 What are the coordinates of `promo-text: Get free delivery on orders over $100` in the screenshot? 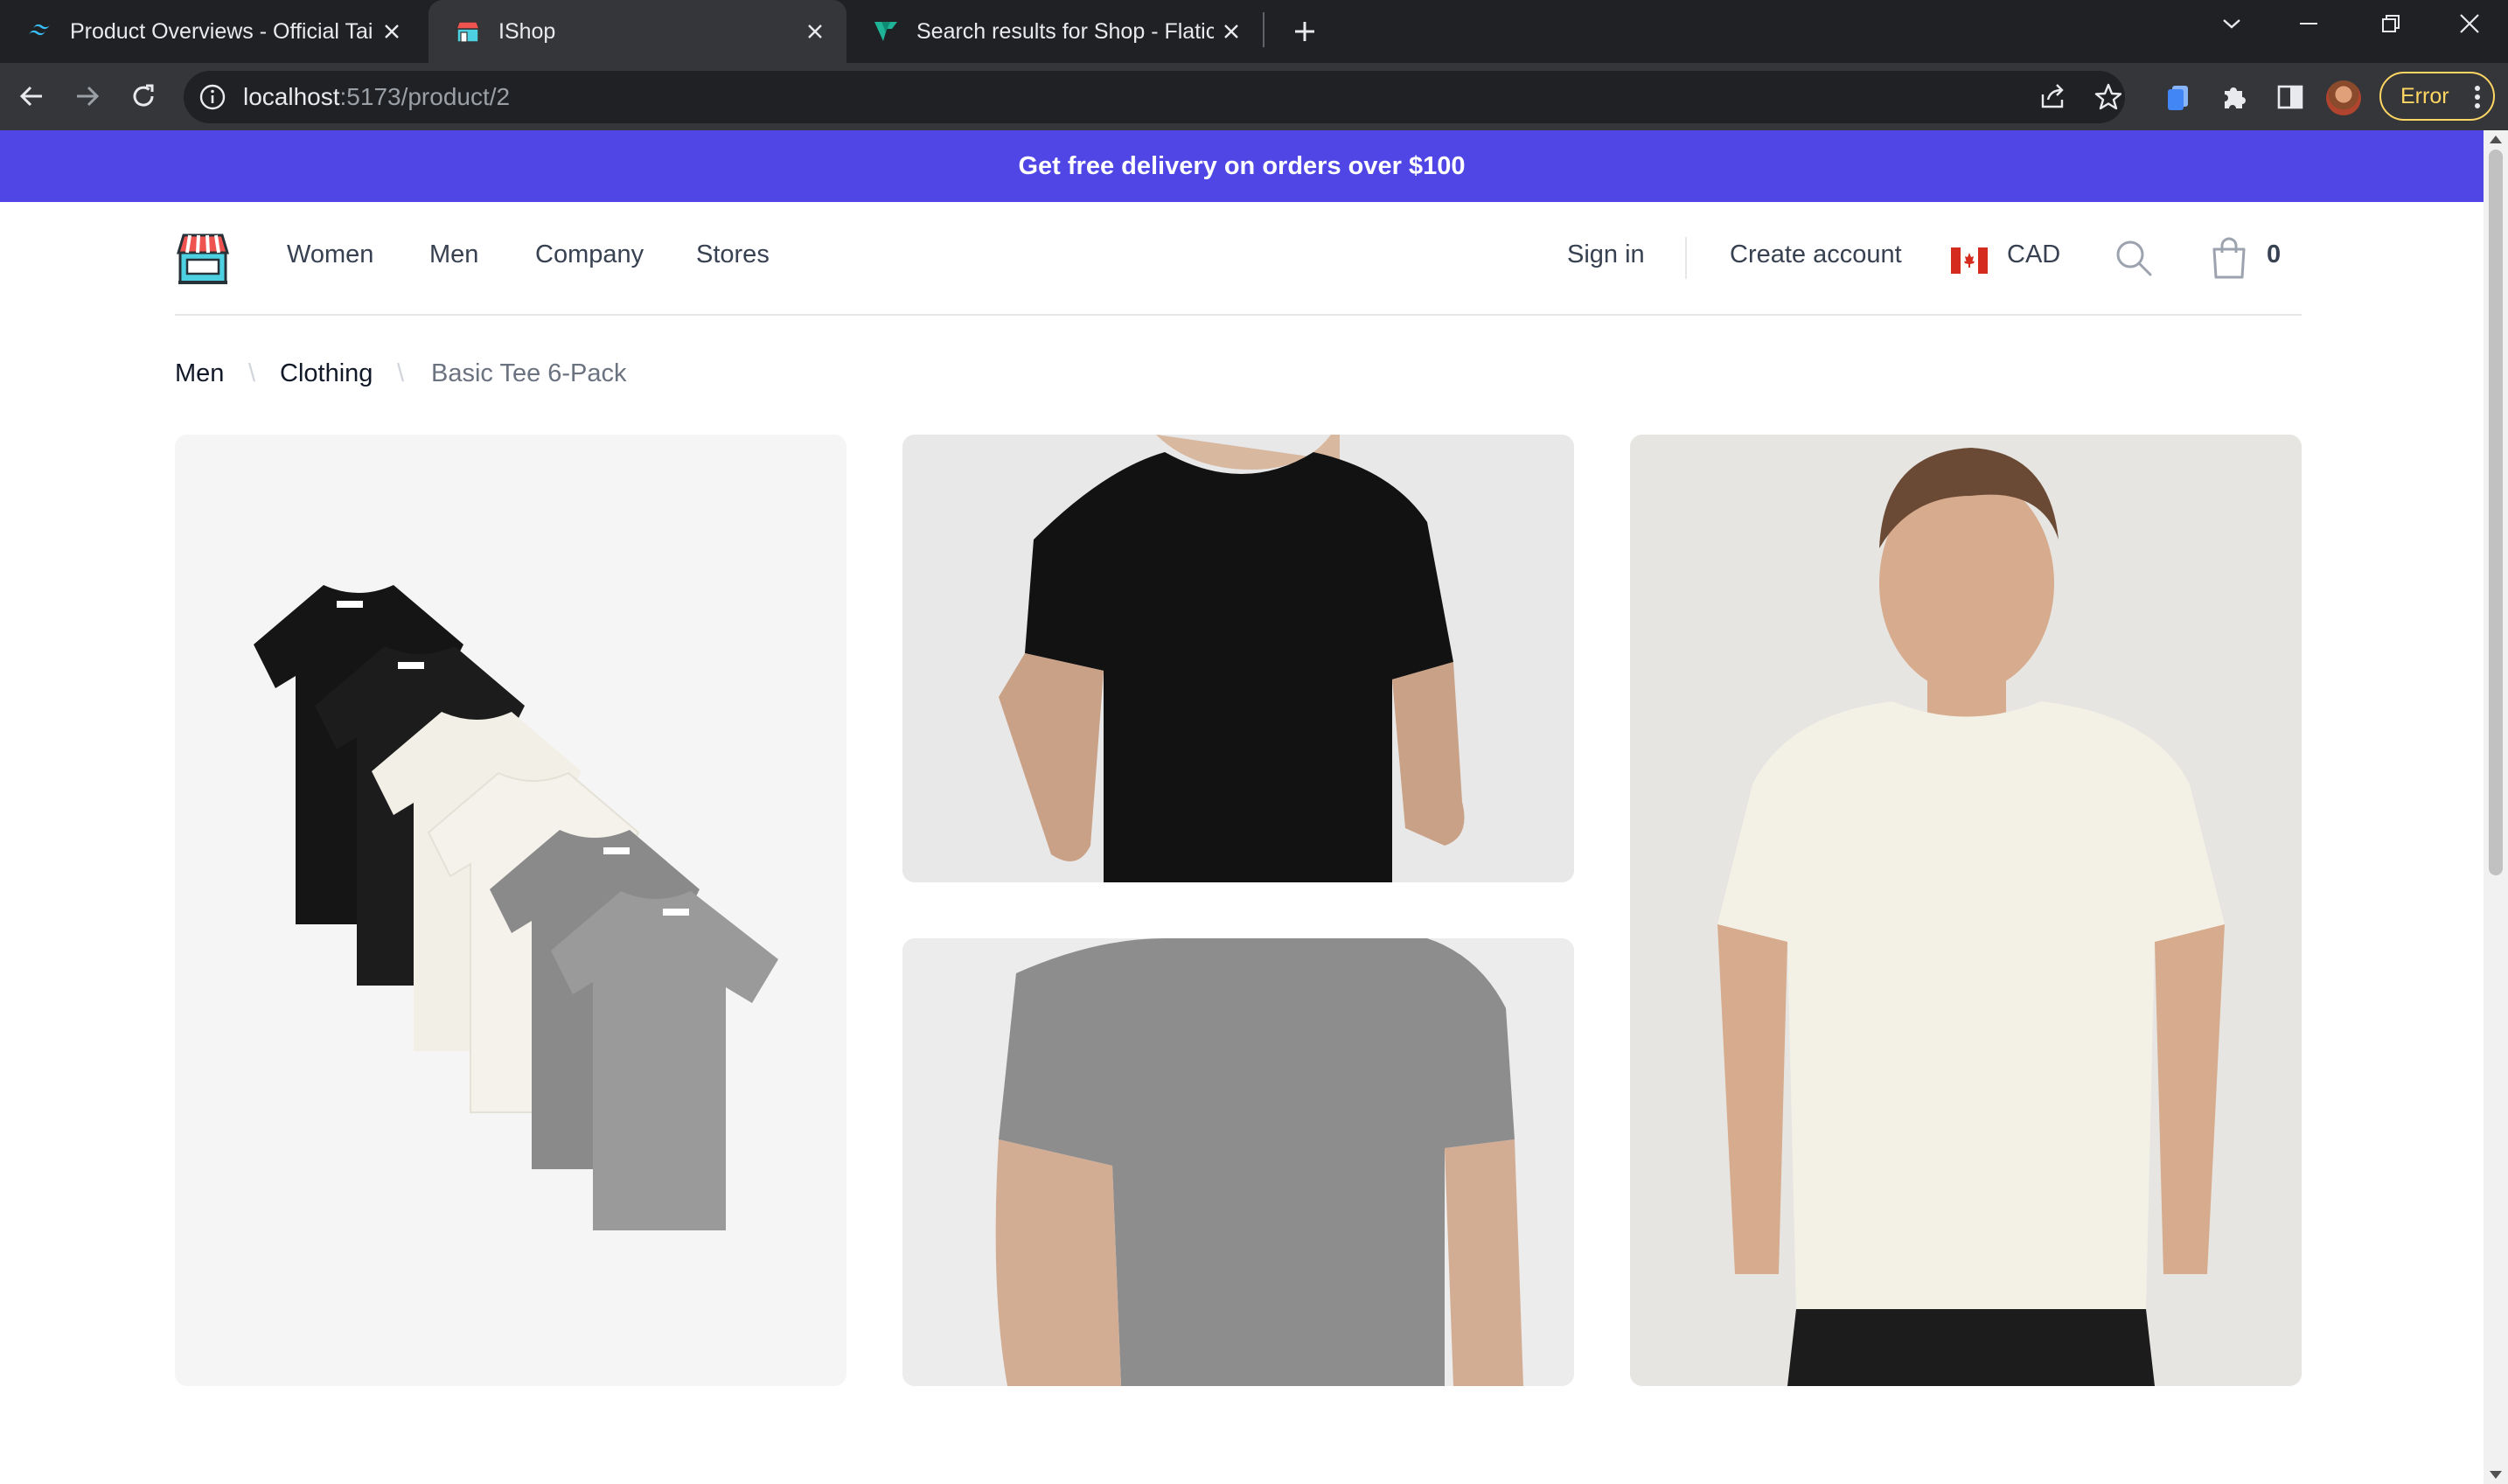 It's located at (1242, 166).